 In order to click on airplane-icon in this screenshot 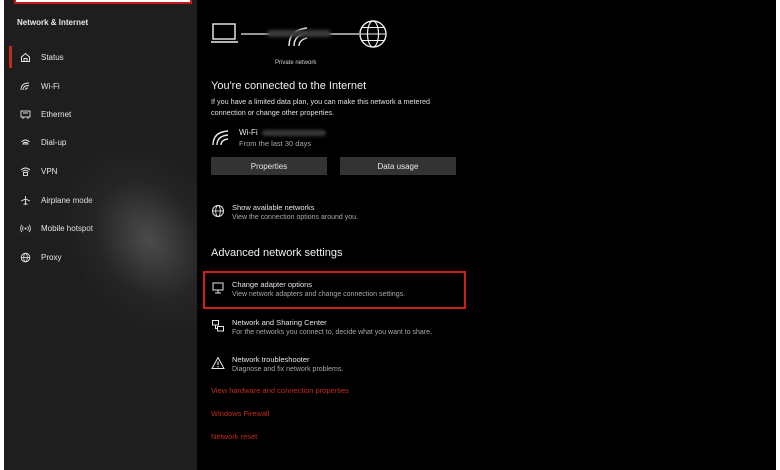, I will do `click(25, 200)`.